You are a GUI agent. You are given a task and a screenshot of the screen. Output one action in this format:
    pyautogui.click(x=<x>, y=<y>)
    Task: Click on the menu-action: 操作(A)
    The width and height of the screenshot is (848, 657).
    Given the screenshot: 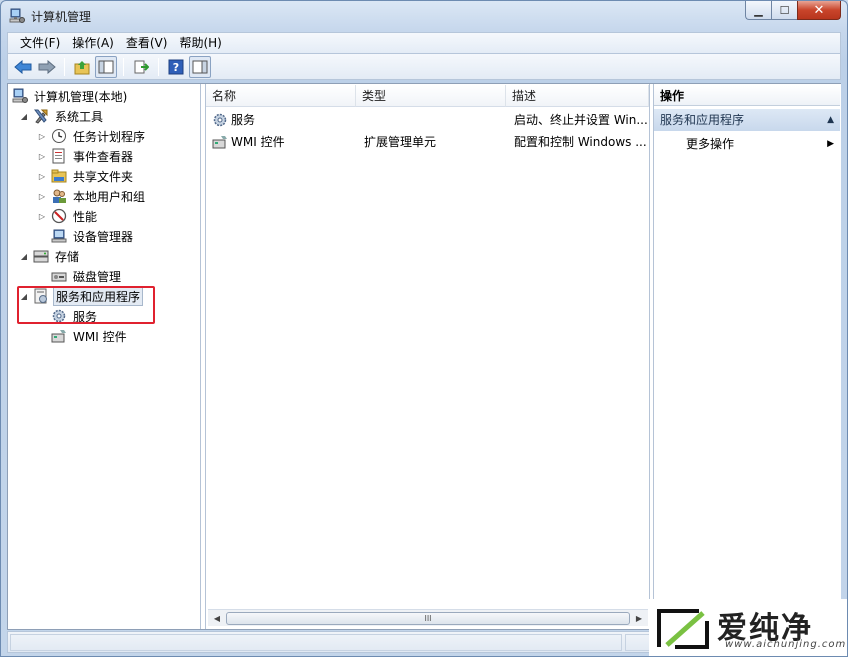 What is the action you would take?
    pyautogui.click(x=93, y=43)
    